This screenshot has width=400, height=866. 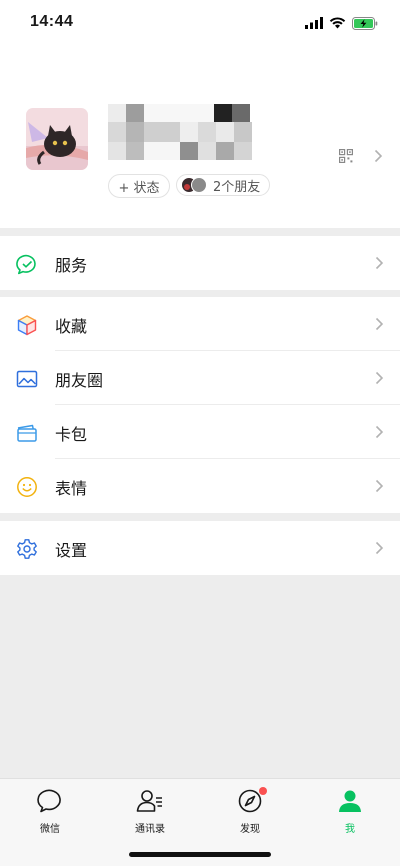 I want to click on tab-me: 我, so click(x=350, y=812).